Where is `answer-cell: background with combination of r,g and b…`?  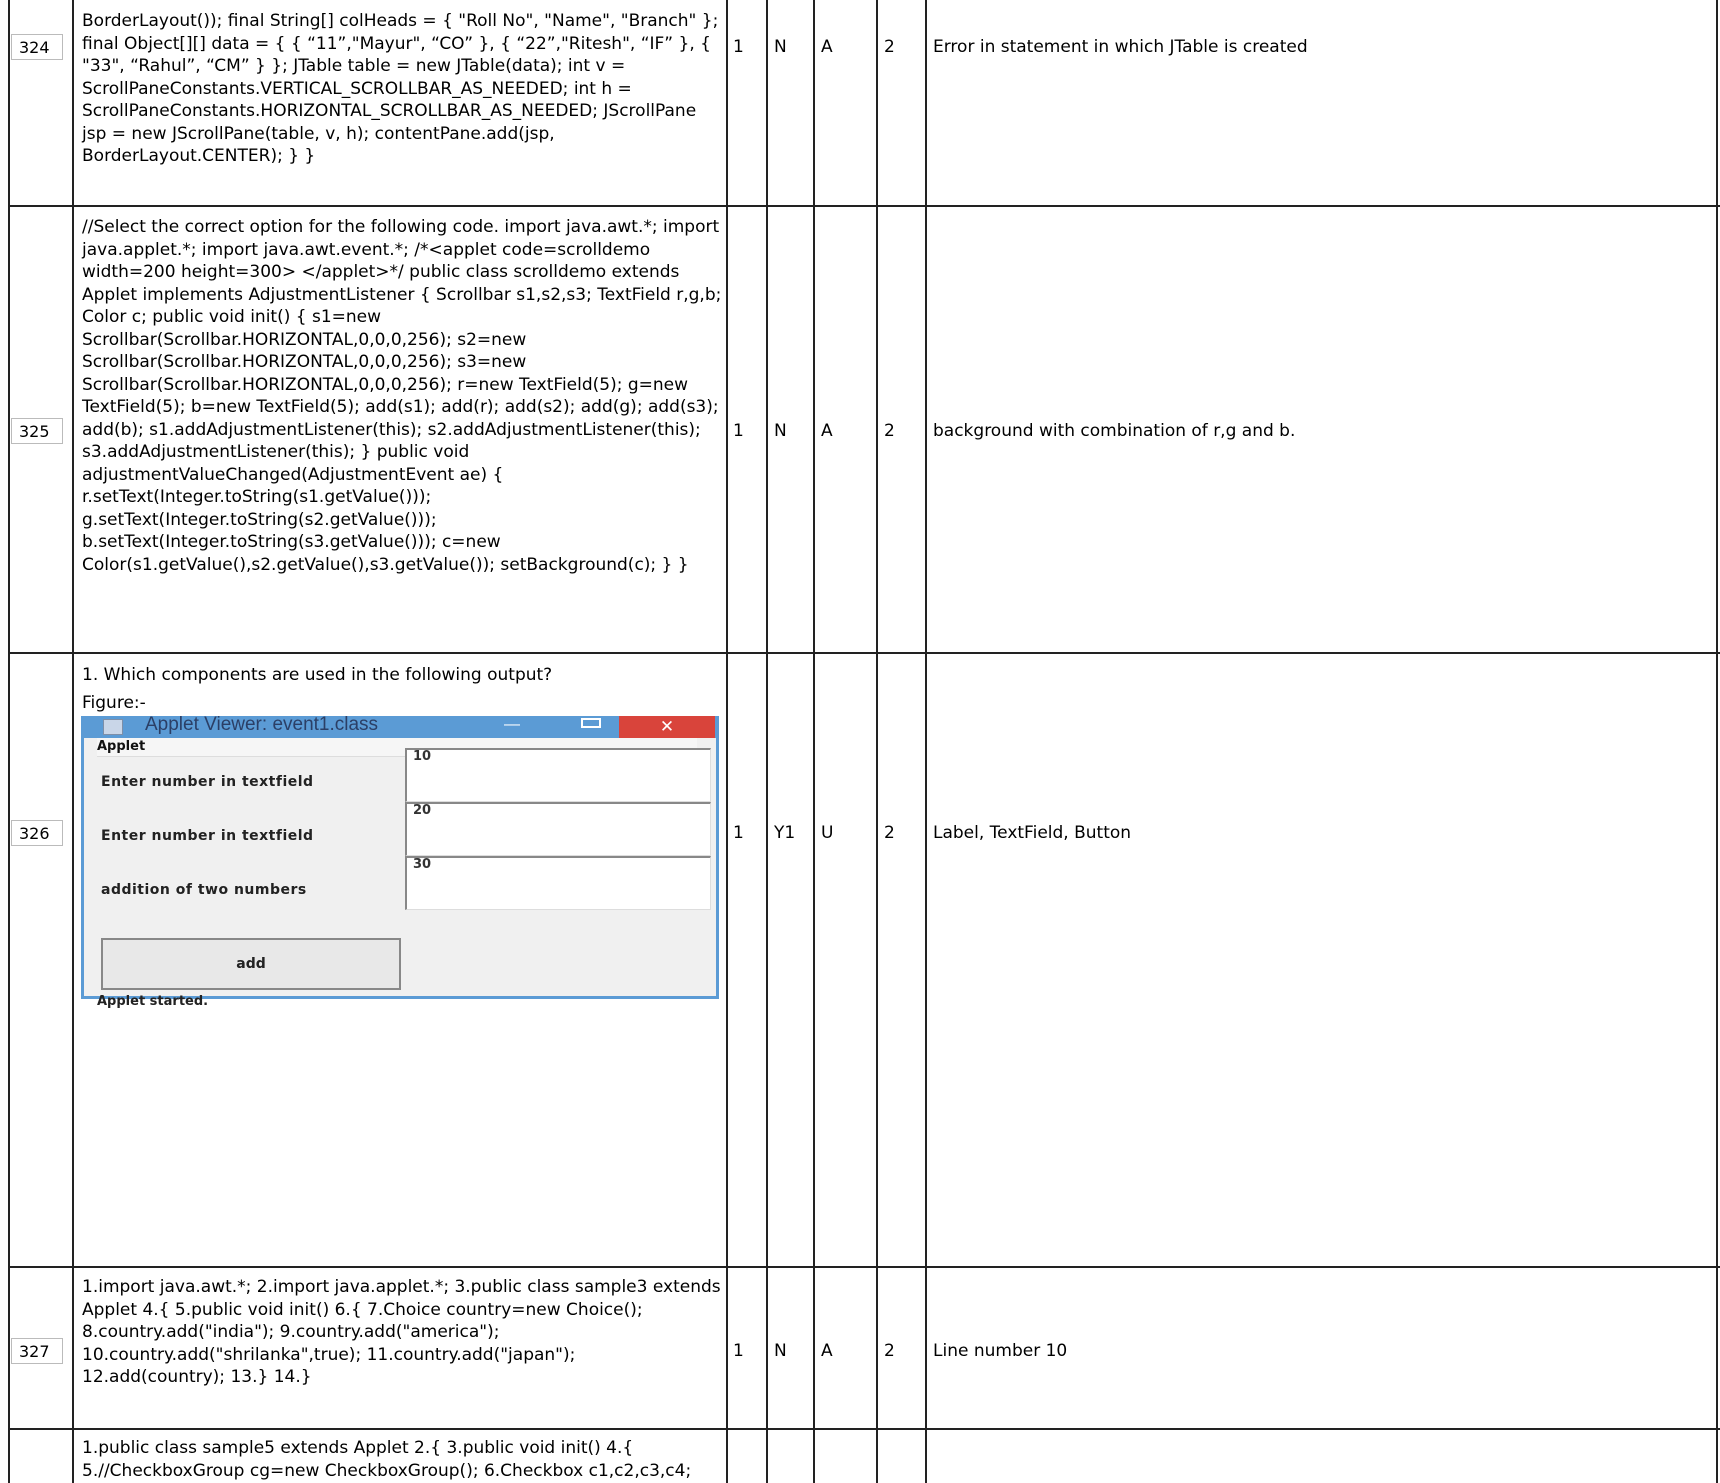 answer-cell: background with combination of r,g and b… is located at coordinates (1114, 431).